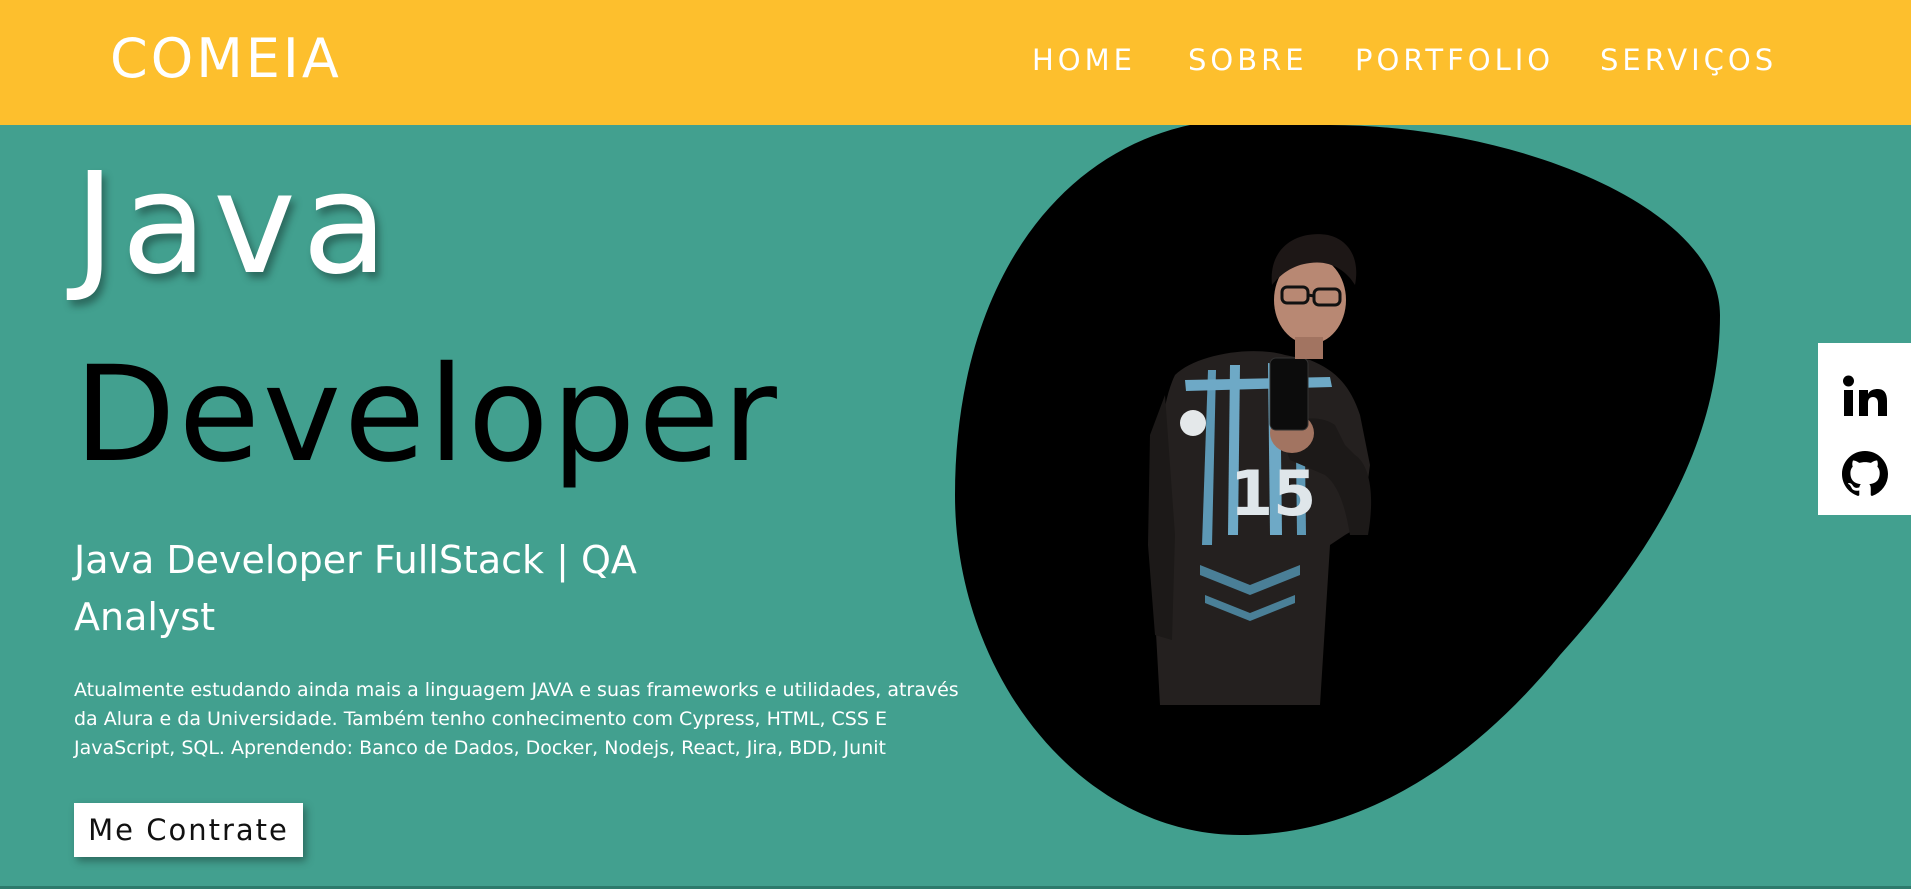 The image size is (1911, 889). What do you see at coordinates (355, 588) in the screenshot?
I see `hero-subtitle: Java Developer FullStack | QA Analyst` at bounding box center [355, 588].